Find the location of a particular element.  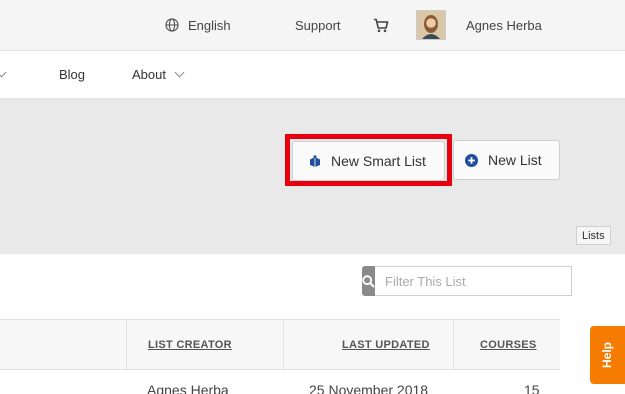

help-label: Help is located at coordinates (607, 355).